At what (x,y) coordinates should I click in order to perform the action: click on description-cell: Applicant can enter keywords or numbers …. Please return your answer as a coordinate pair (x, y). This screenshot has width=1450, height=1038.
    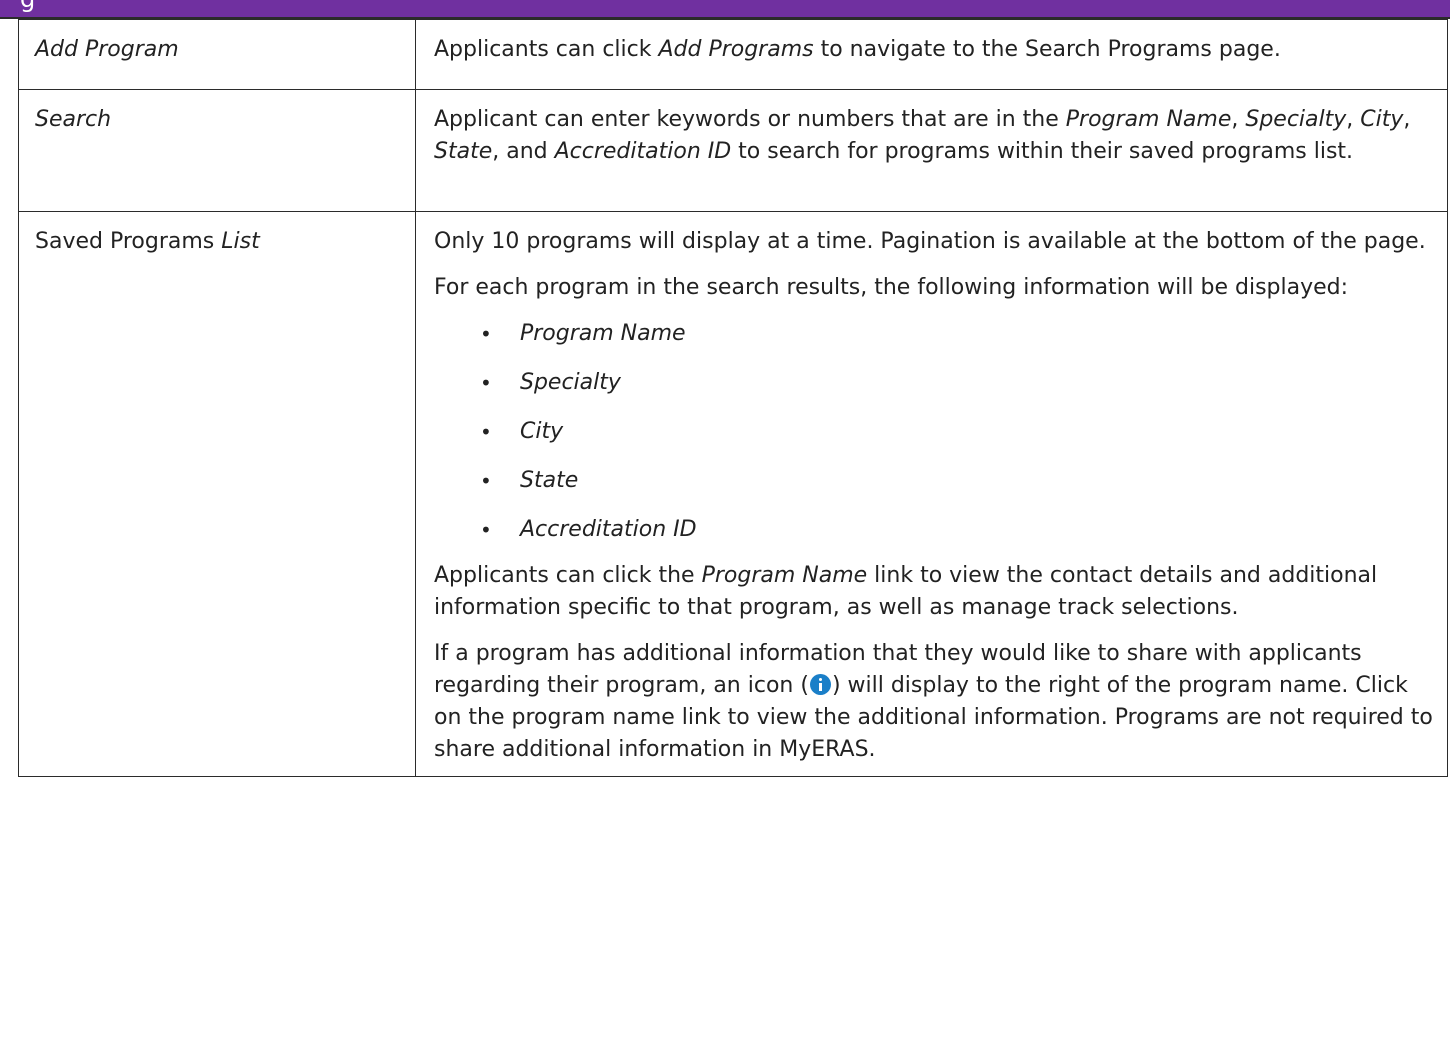
    Looking at the image, I should click on (931, 150).